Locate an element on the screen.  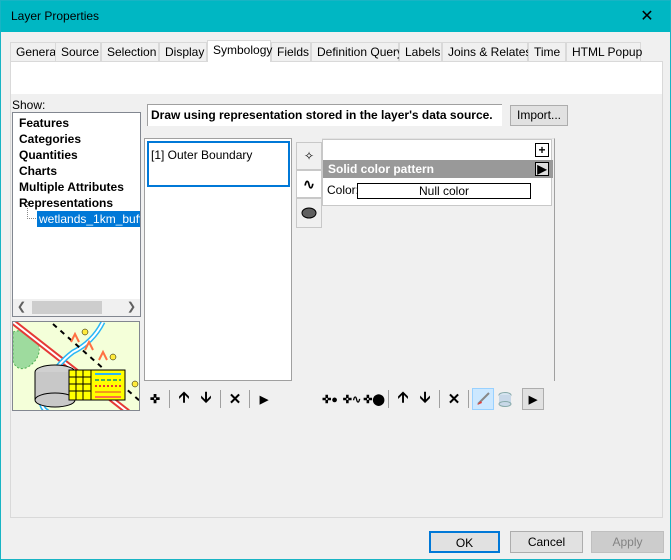
stroke-layer-tab: ∿ is located at coordinates (309, 184).